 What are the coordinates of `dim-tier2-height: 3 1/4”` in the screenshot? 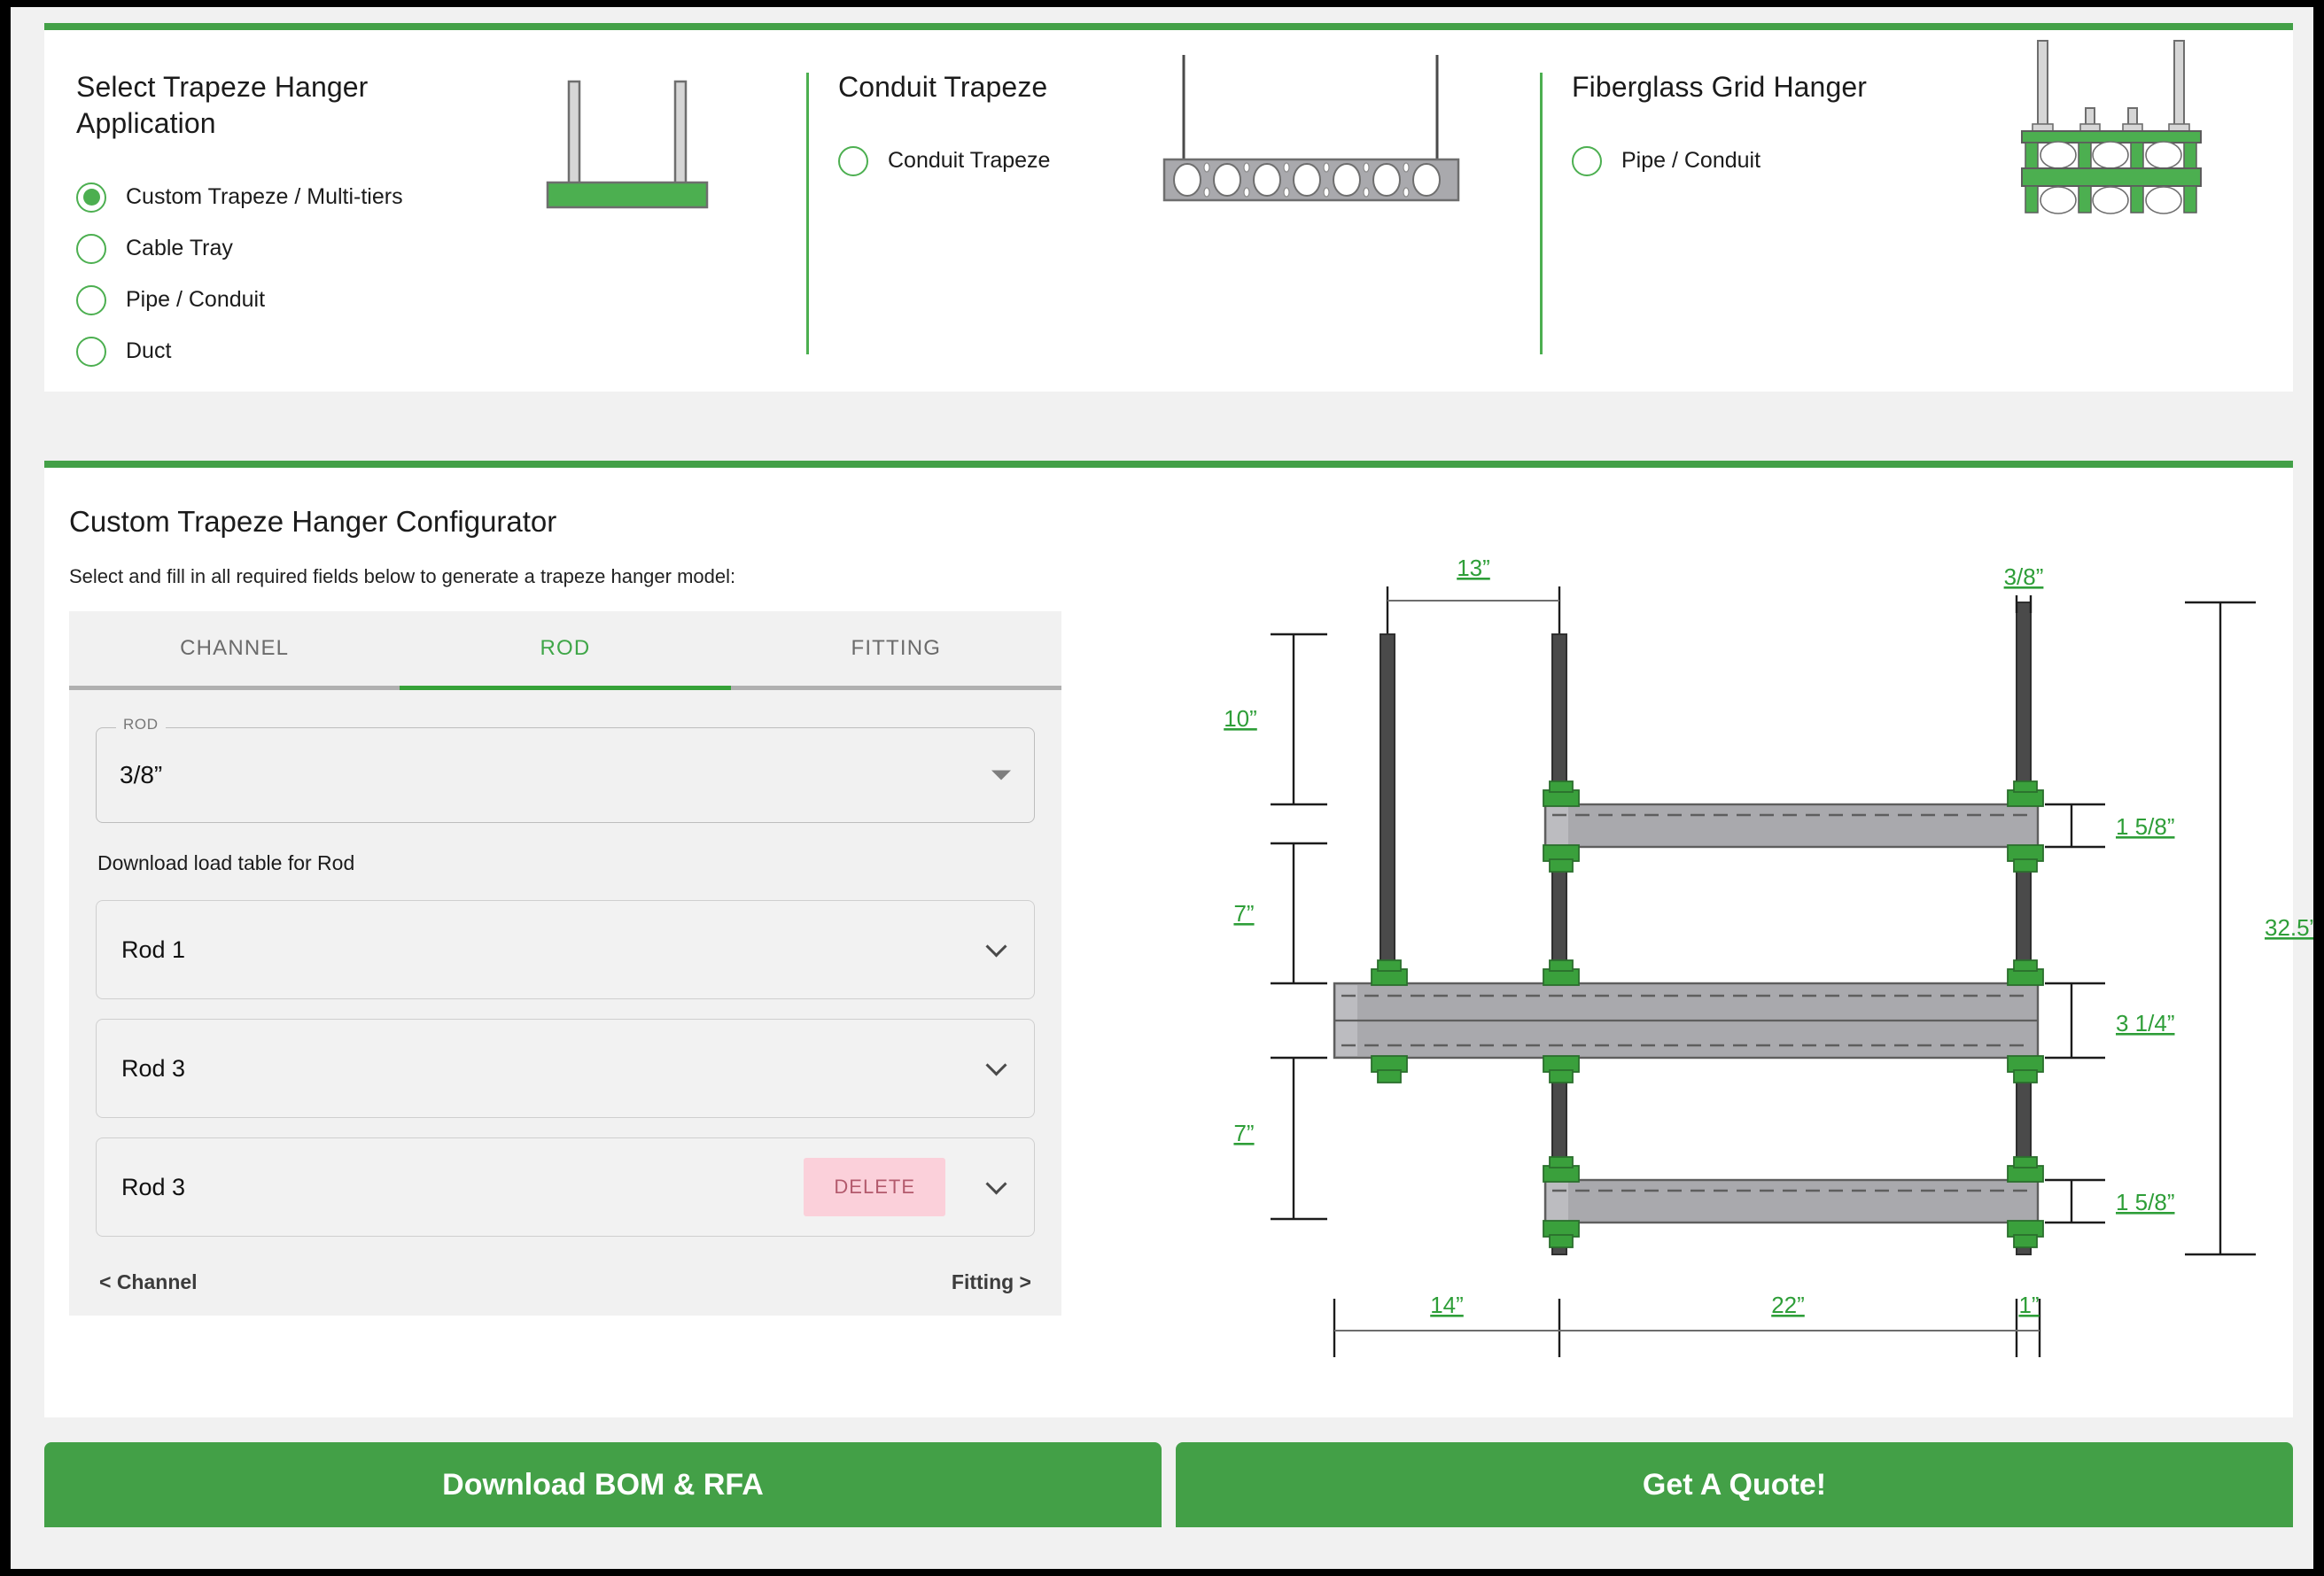 It's located at (2145, 1023).